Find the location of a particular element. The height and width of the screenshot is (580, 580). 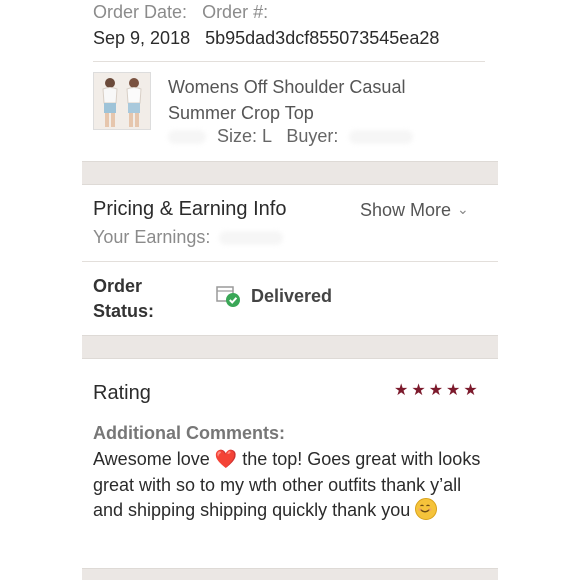

product-thumbnail is located at coordinates (122, 101).